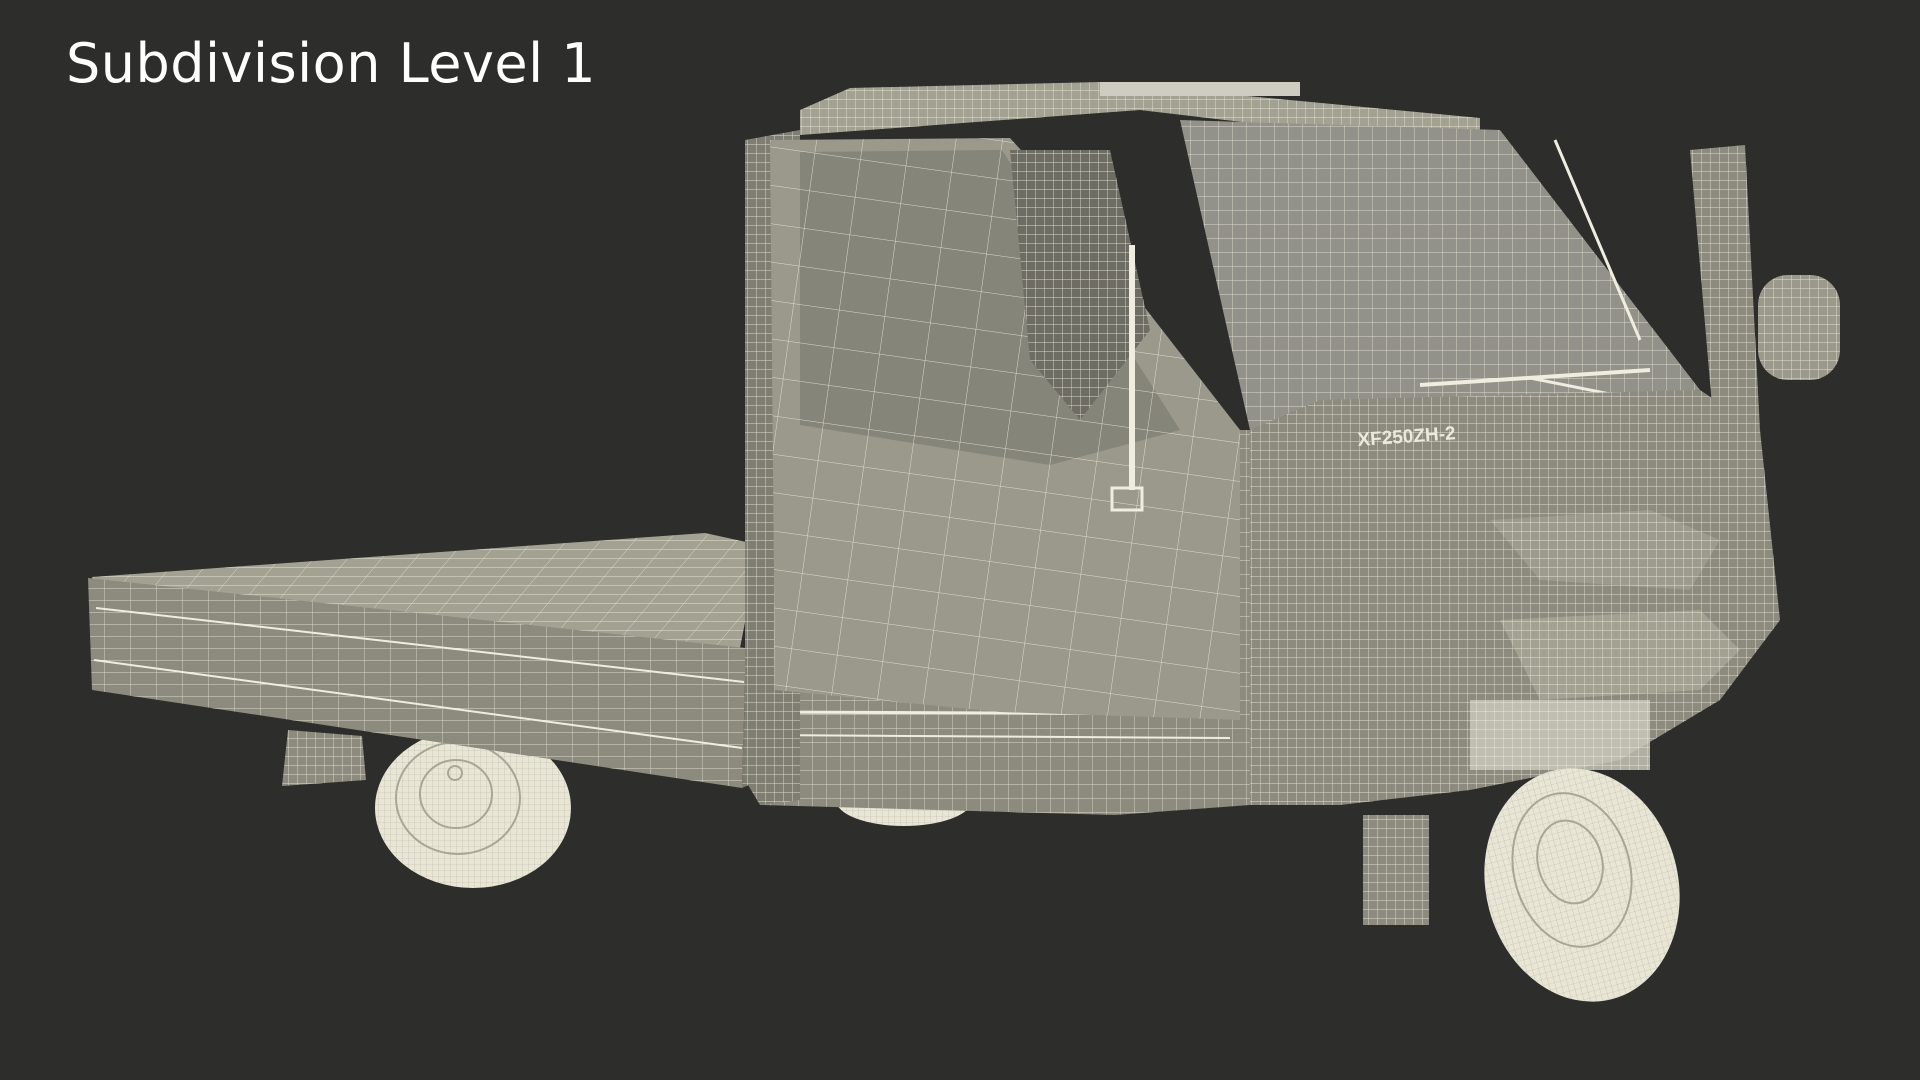  I want to click on windshield, so click(1440, 275).